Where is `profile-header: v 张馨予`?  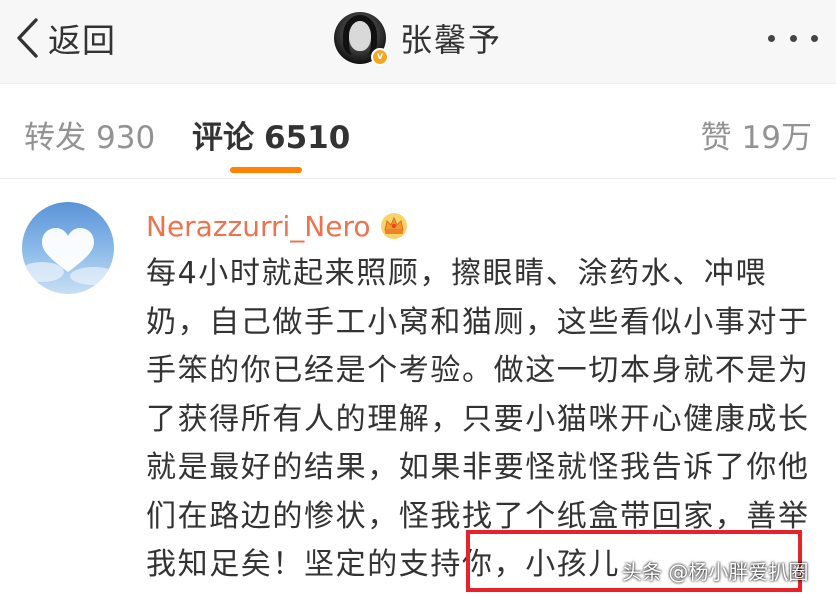
profile-header: v 张馨予 is located at coordinates (418, 38).